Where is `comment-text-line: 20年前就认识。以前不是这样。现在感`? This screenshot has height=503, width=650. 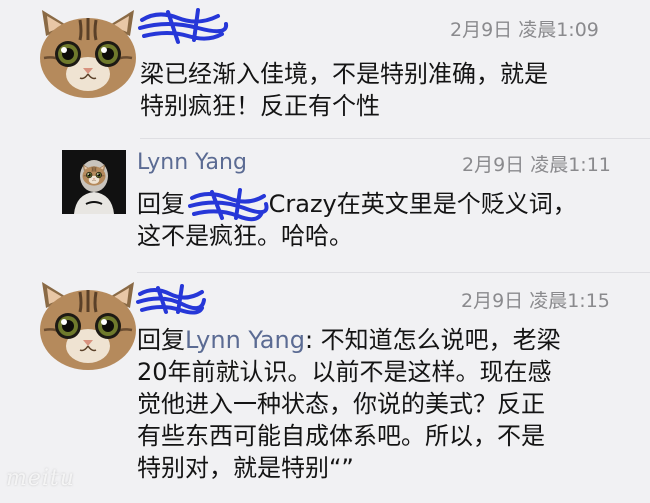
comment-text-line: 20年前就认识。以前不是这样。现在感 is located at coordinates (344, 372).